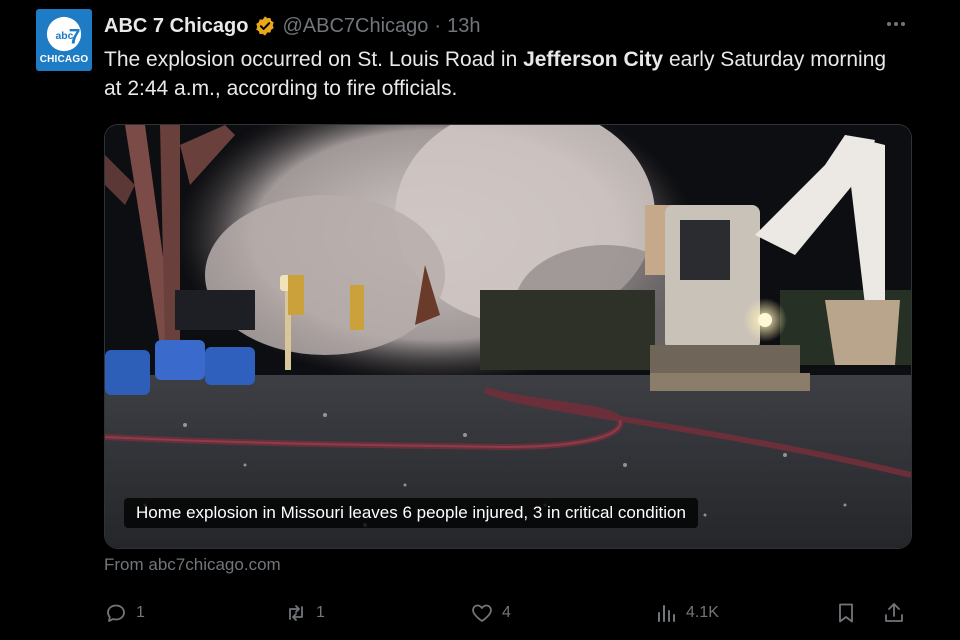 This screenshot has height=640, width=960. I want to click on avatar-subtext: CHICAGO, so click(64, 59).